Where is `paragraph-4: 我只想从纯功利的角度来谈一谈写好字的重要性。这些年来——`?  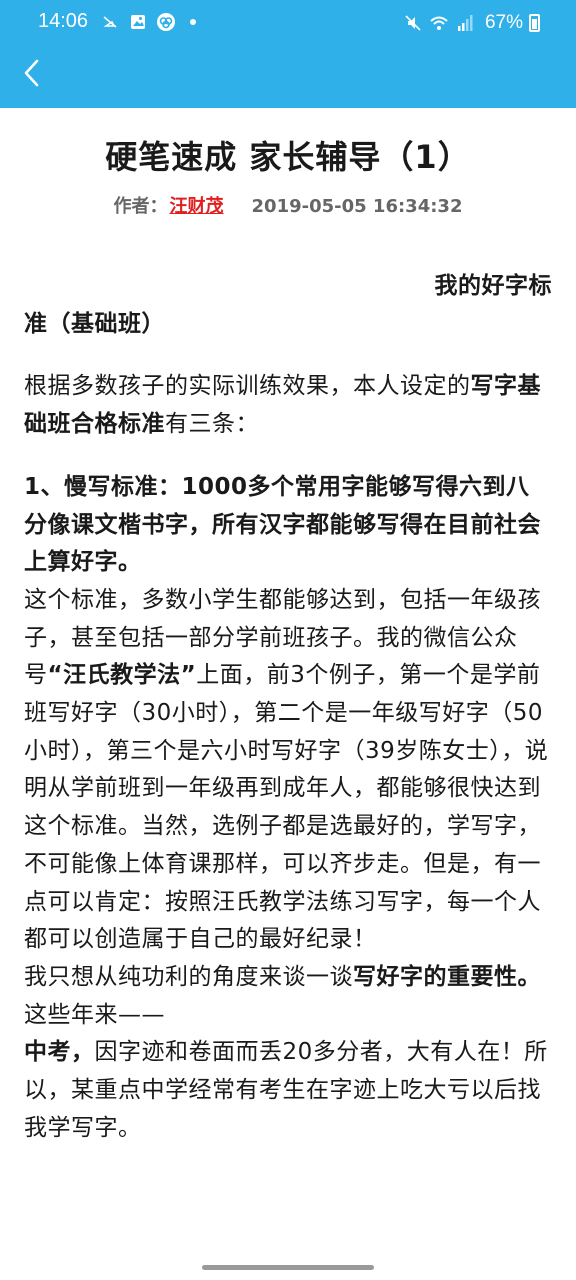
paragraph-4: 我只想从纯功利的角度来谈一谈写好字的重要性。这些年来—— is located at coordinates (282, 995).